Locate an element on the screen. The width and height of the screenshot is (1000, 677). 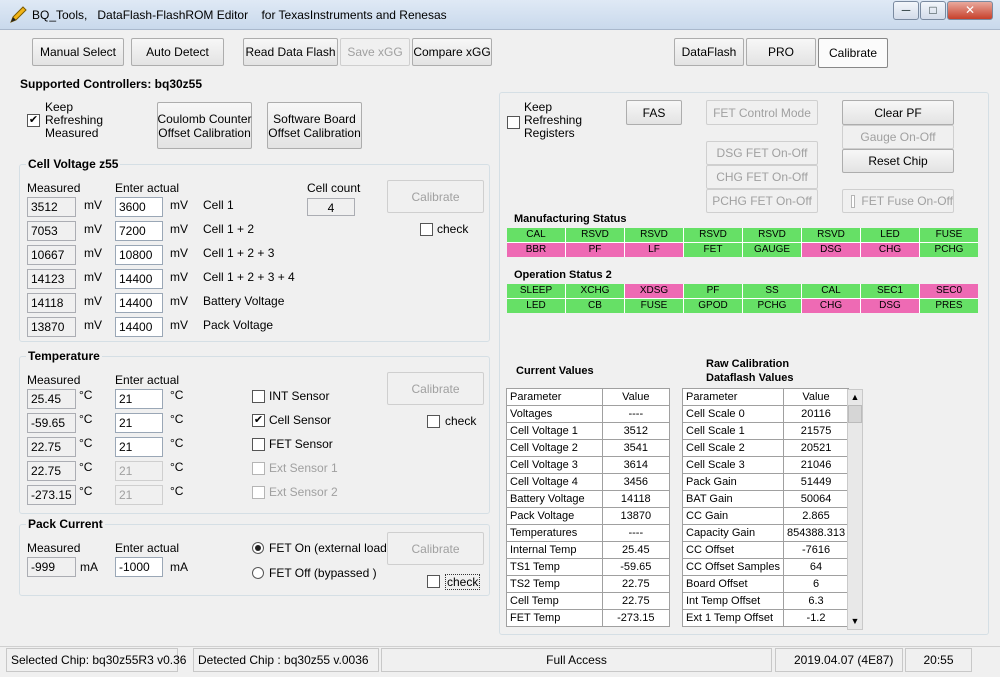
scroll-down-icon: ▼ is located at coordinates (855, 621).